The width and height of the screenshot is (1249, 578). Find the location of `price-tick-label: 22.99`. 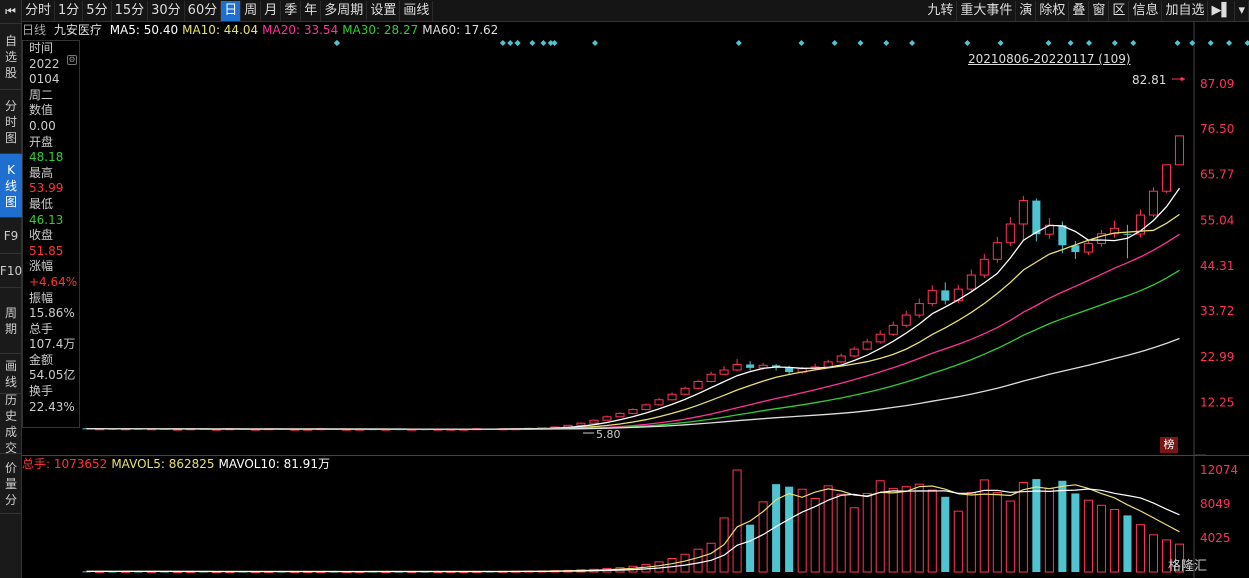

price-tick-label: 22.99 is located at coordinates (1217, 357).